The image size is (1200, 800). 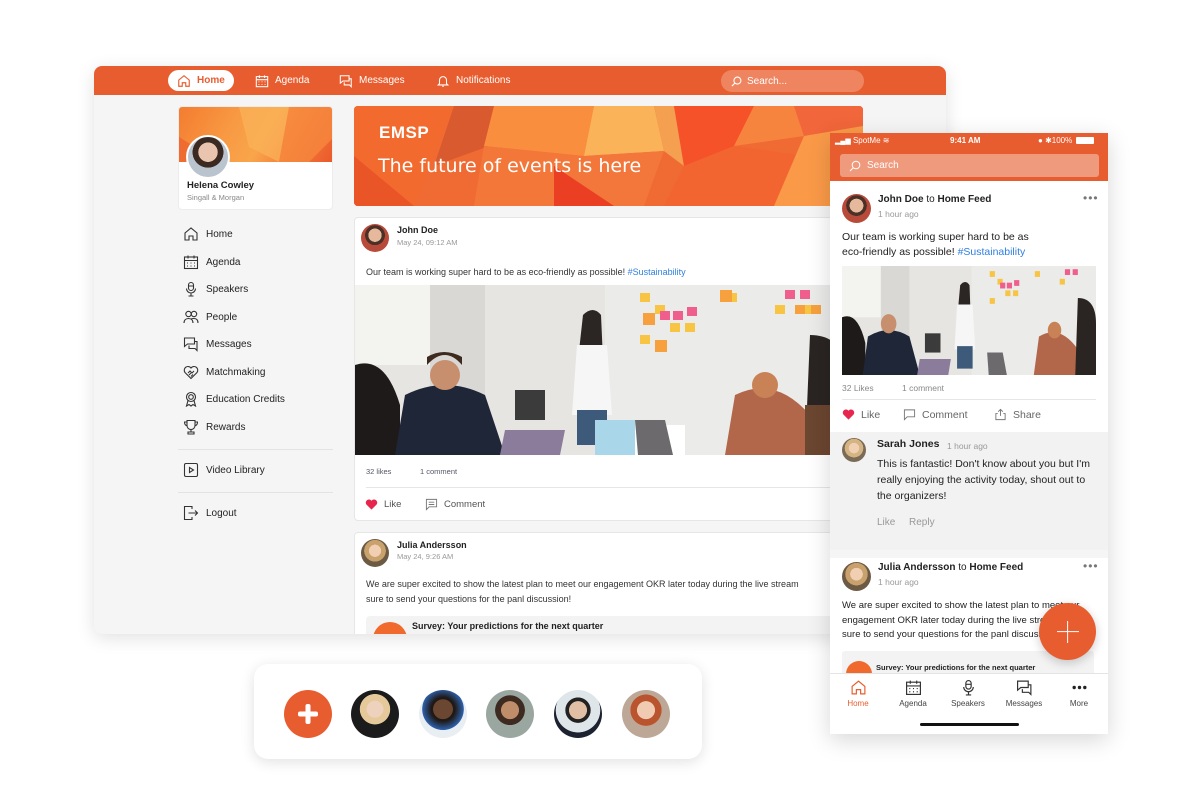 I want to click on tab-home: Home, so click(x=858, y=693).